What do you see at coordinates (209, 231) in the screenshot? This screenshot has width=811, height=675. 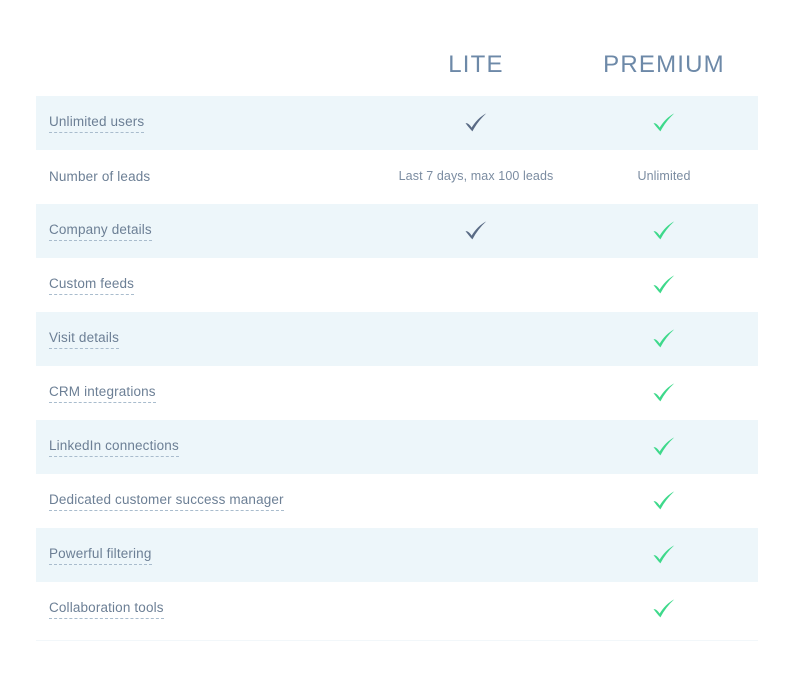 I see `feature-name-cell: Company details` at bounding box center [209, 231].